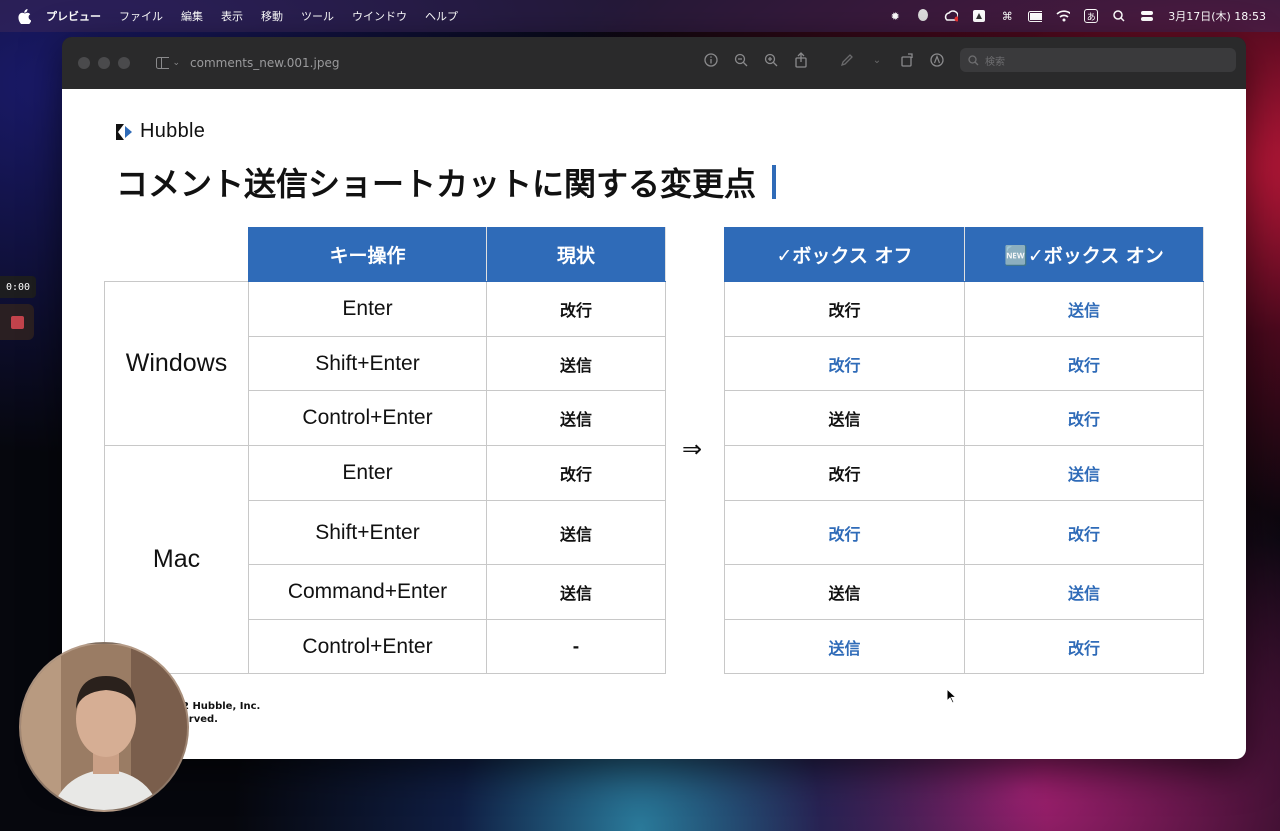 Image resolution: width=1280 pixels, height=831 pixels. Describe the element at coordinates (824, 60) in the screenshot. I see `toolbar: ⌄` at that location.